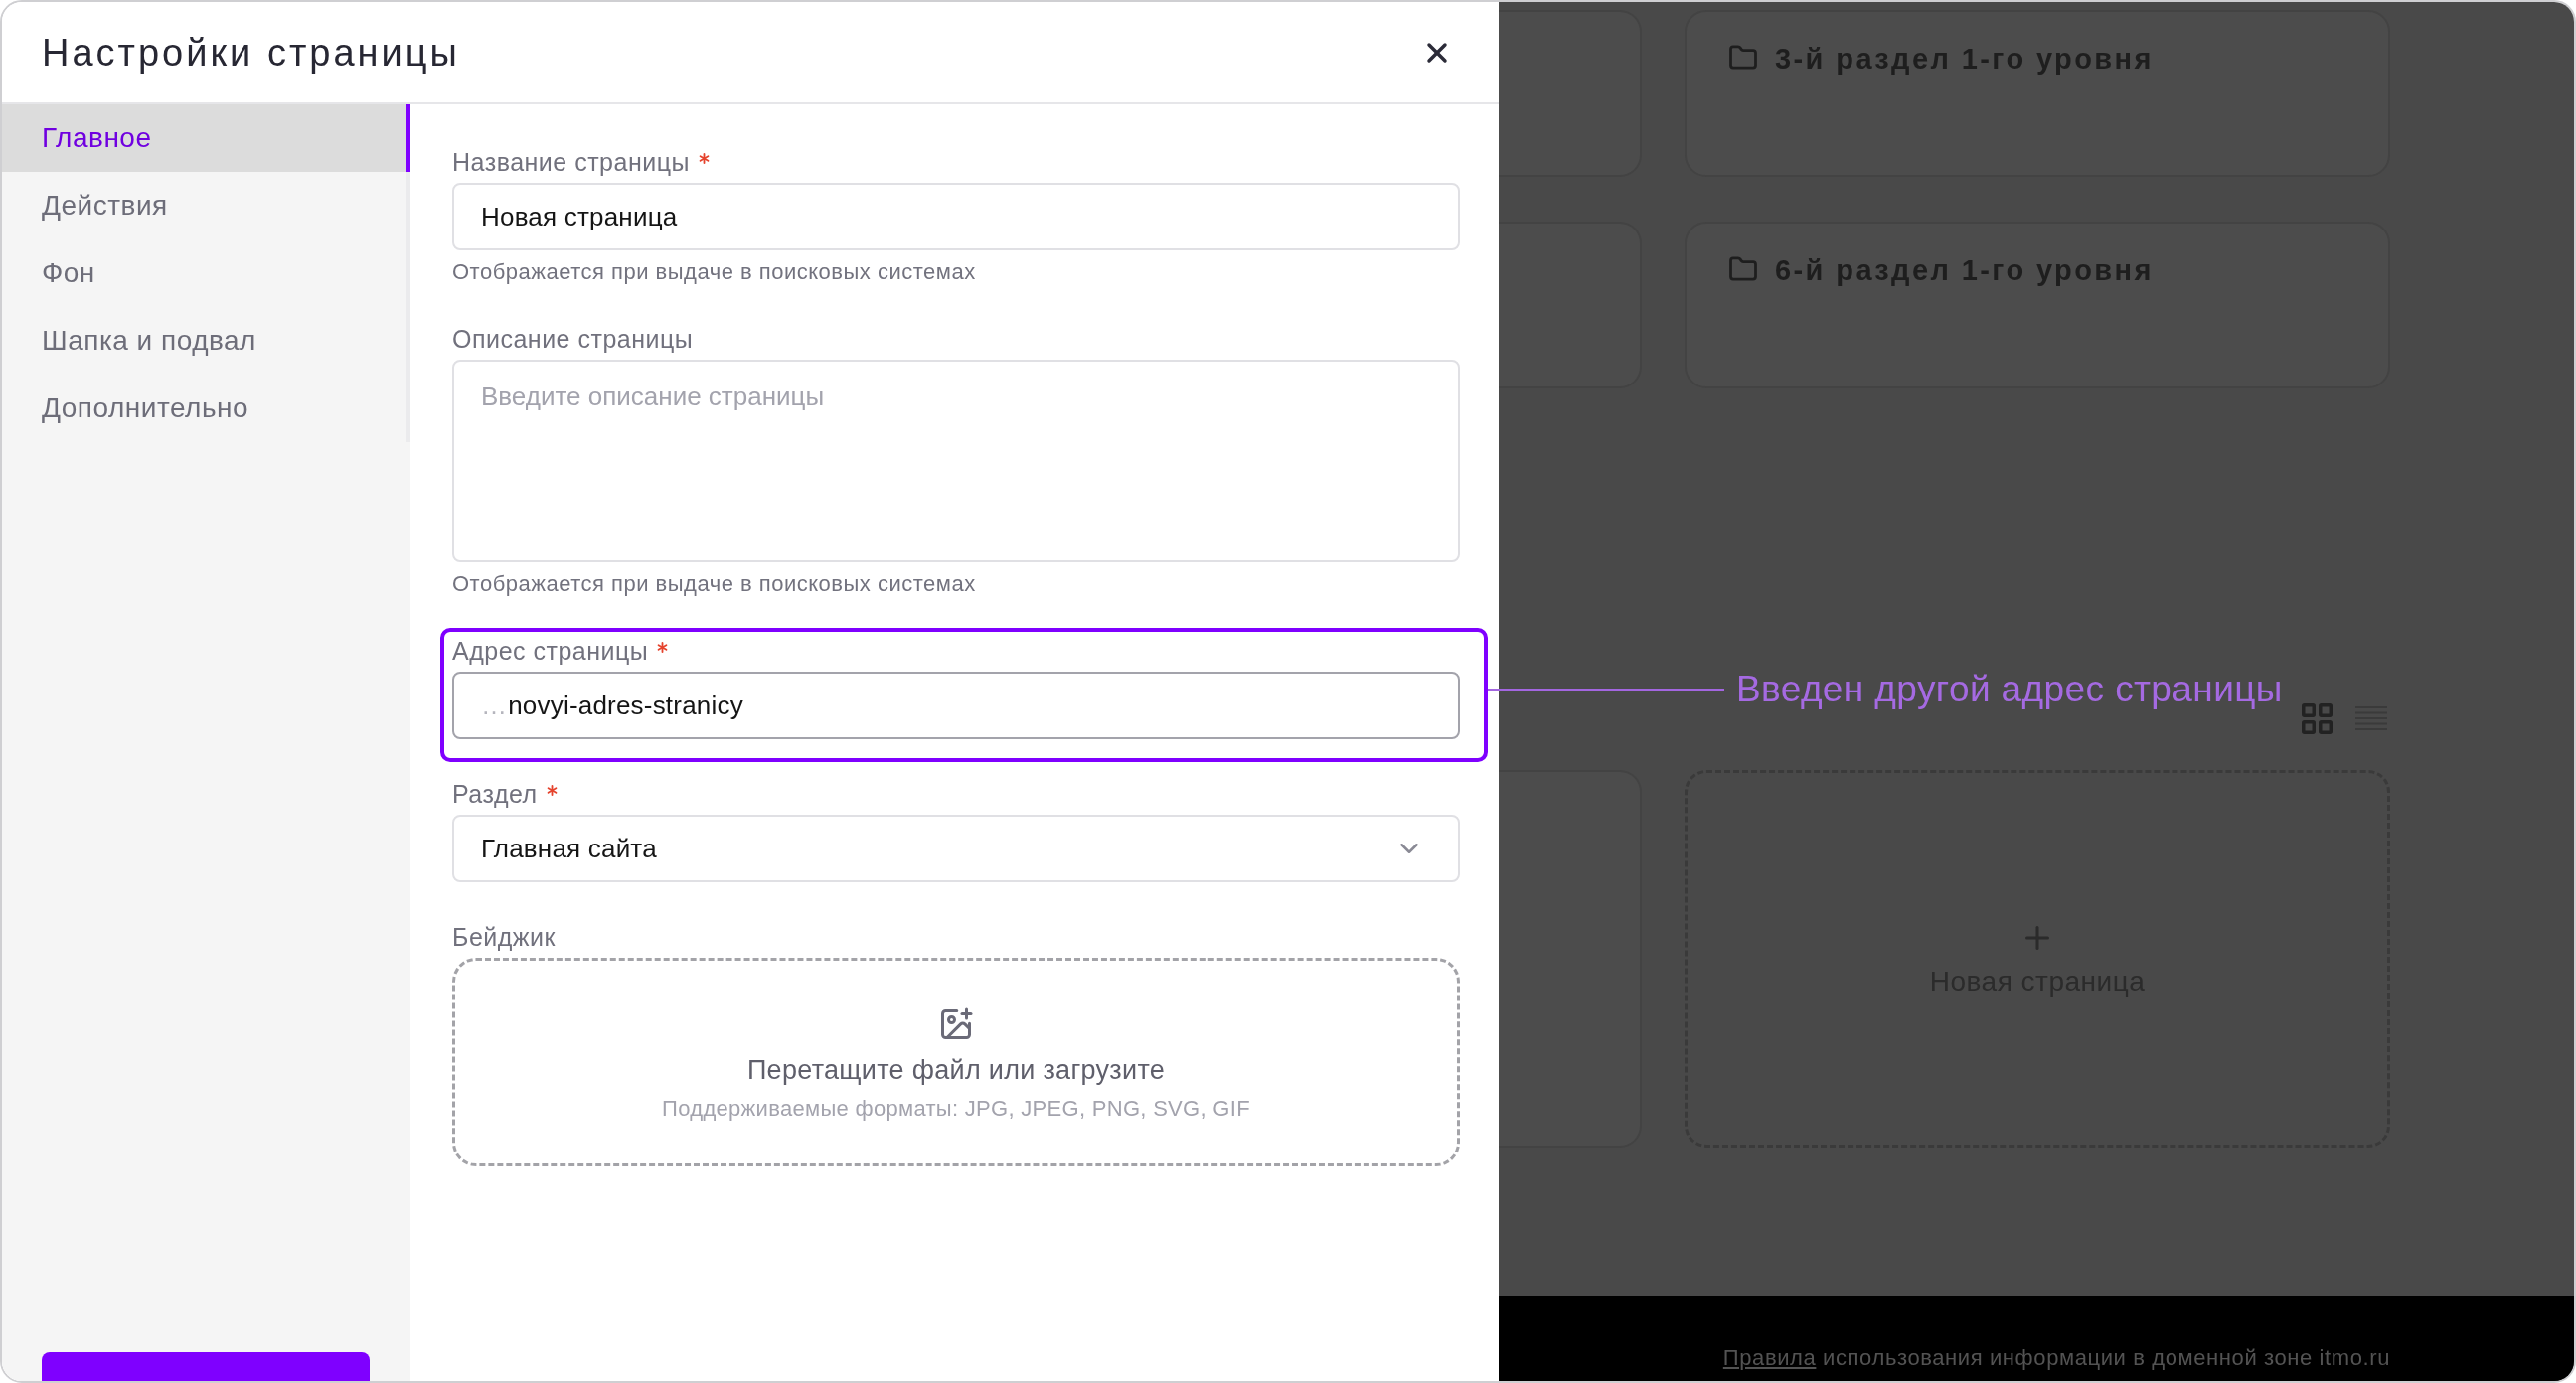  Describe the element at coordinates (206, 1367) in the screenshot. I see `primary-button` at that location.